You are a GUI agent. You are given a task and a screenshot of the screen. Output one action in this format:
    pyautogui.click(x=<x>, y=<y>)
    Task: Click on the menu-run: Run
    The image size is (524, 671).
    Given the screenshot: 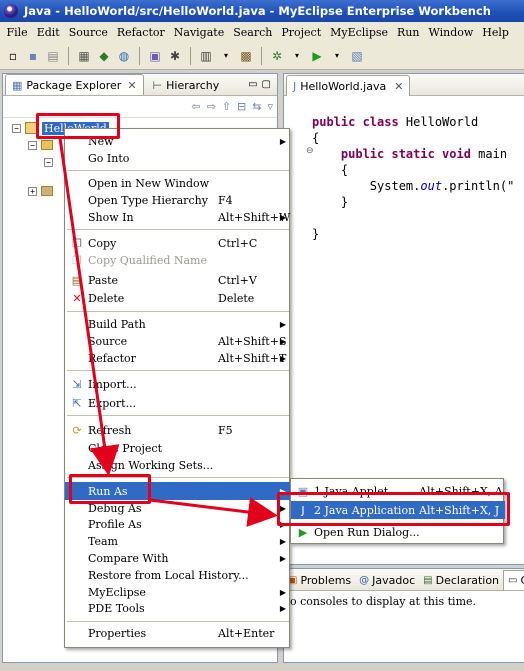 What is the action you would take?
    pyautogui.click(x=408, y=32)
    